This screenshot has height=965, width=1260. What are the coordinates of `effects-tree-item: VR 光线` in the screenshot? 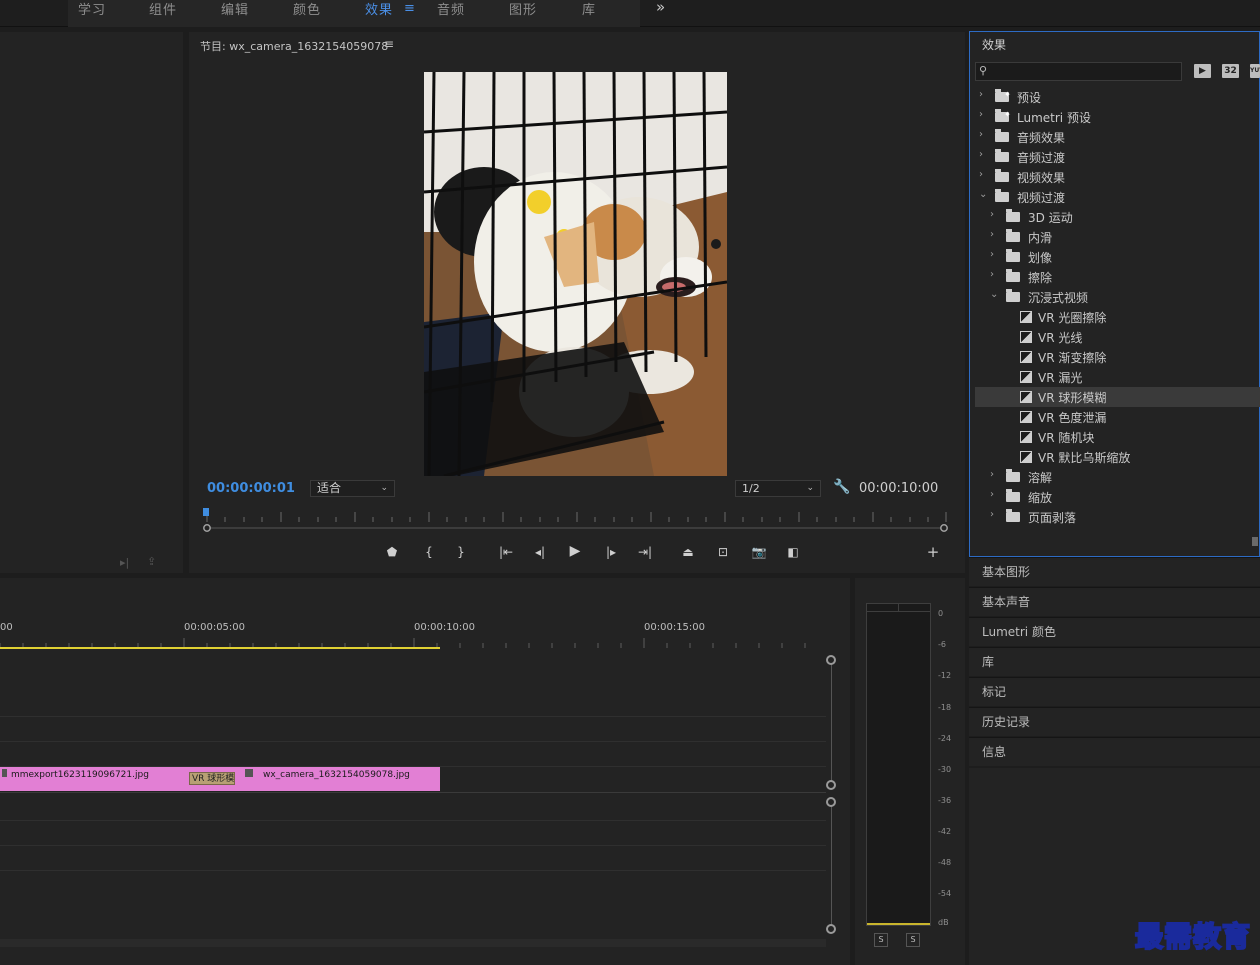 It's located at (1117, 337).